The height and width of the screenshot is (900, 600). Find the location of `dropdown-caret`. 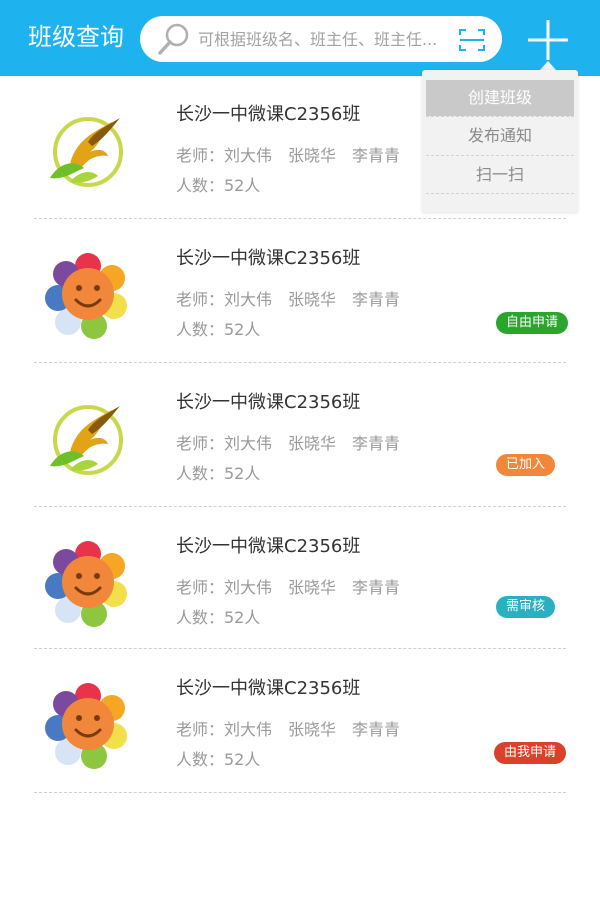

dropdown-caret is located at coordinates (548, 65).